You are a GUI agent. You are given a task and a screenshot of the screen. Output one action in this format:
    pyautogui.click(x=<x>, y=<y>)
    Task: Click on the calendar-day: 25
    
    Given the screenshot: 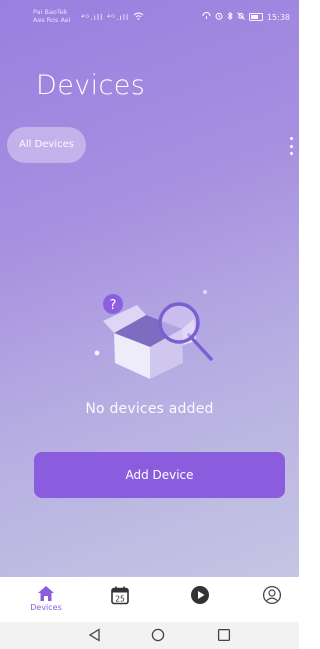 What is the action you would take?
    pyautogui.click(x=120, y=598)
    